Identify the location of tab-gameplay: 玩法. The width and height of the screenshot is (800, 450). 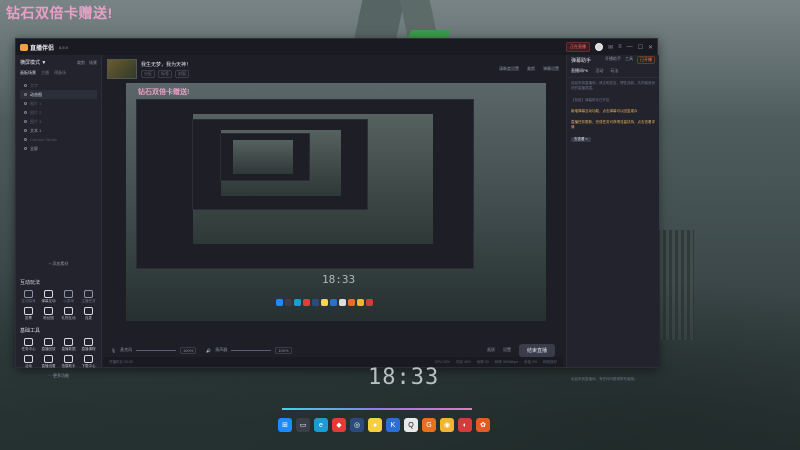
(614, 71).